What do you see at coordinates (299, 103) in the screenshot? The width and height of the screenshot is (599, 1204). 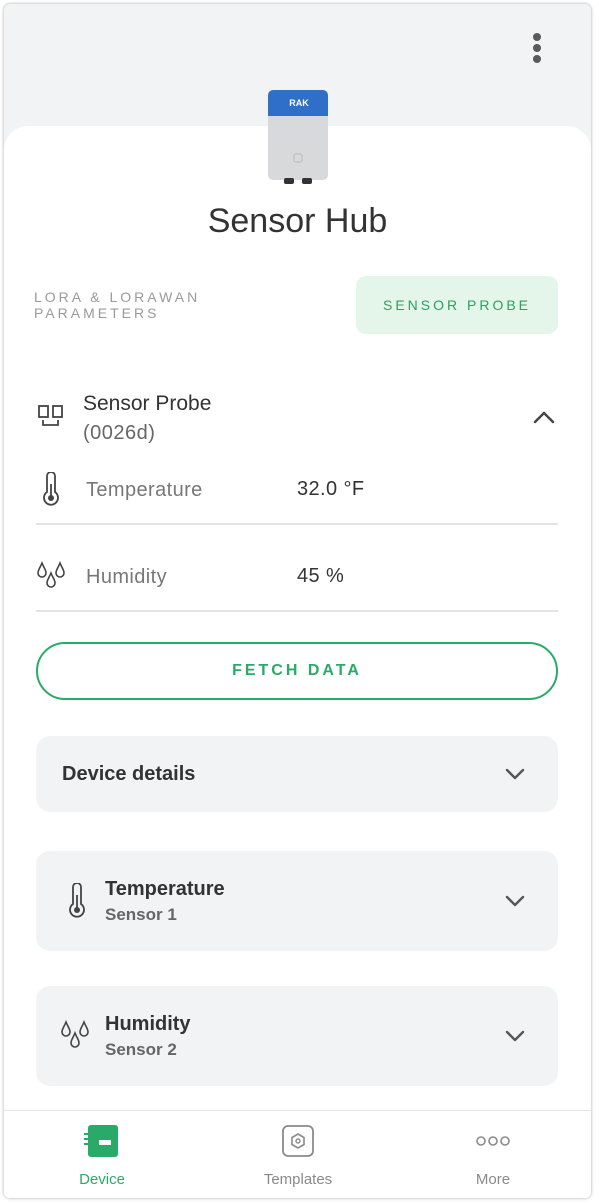 I see `device-logo-text: RAK` at bounding box center [299, 103].